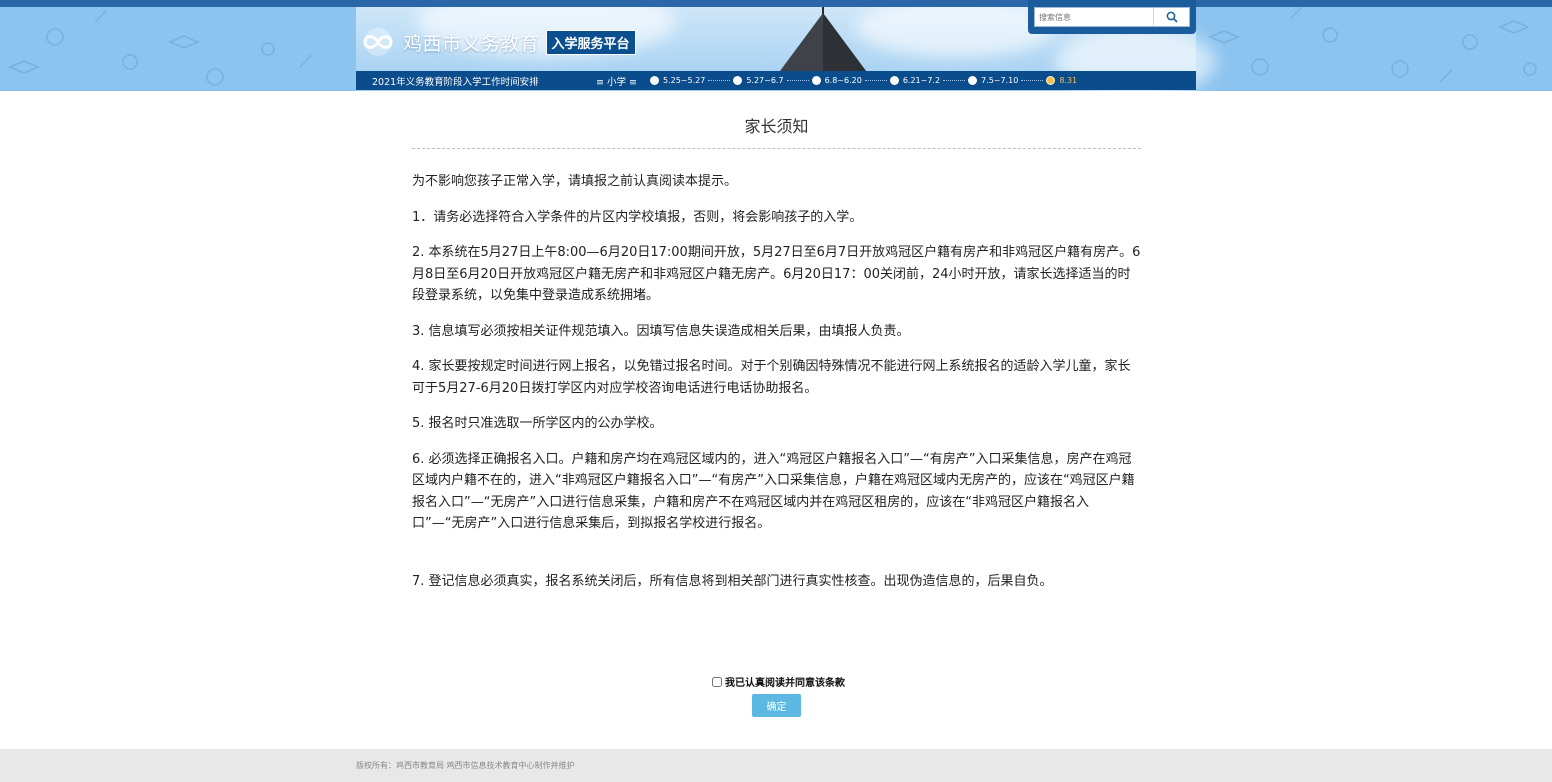 This screenshot has height=782, width=1552. What do you see at coordinates (455, 82) in the screenshot?
I see `timeline-title: 2021年义务教育阶段入学工作时间安排` at bounding box center [455, 82].